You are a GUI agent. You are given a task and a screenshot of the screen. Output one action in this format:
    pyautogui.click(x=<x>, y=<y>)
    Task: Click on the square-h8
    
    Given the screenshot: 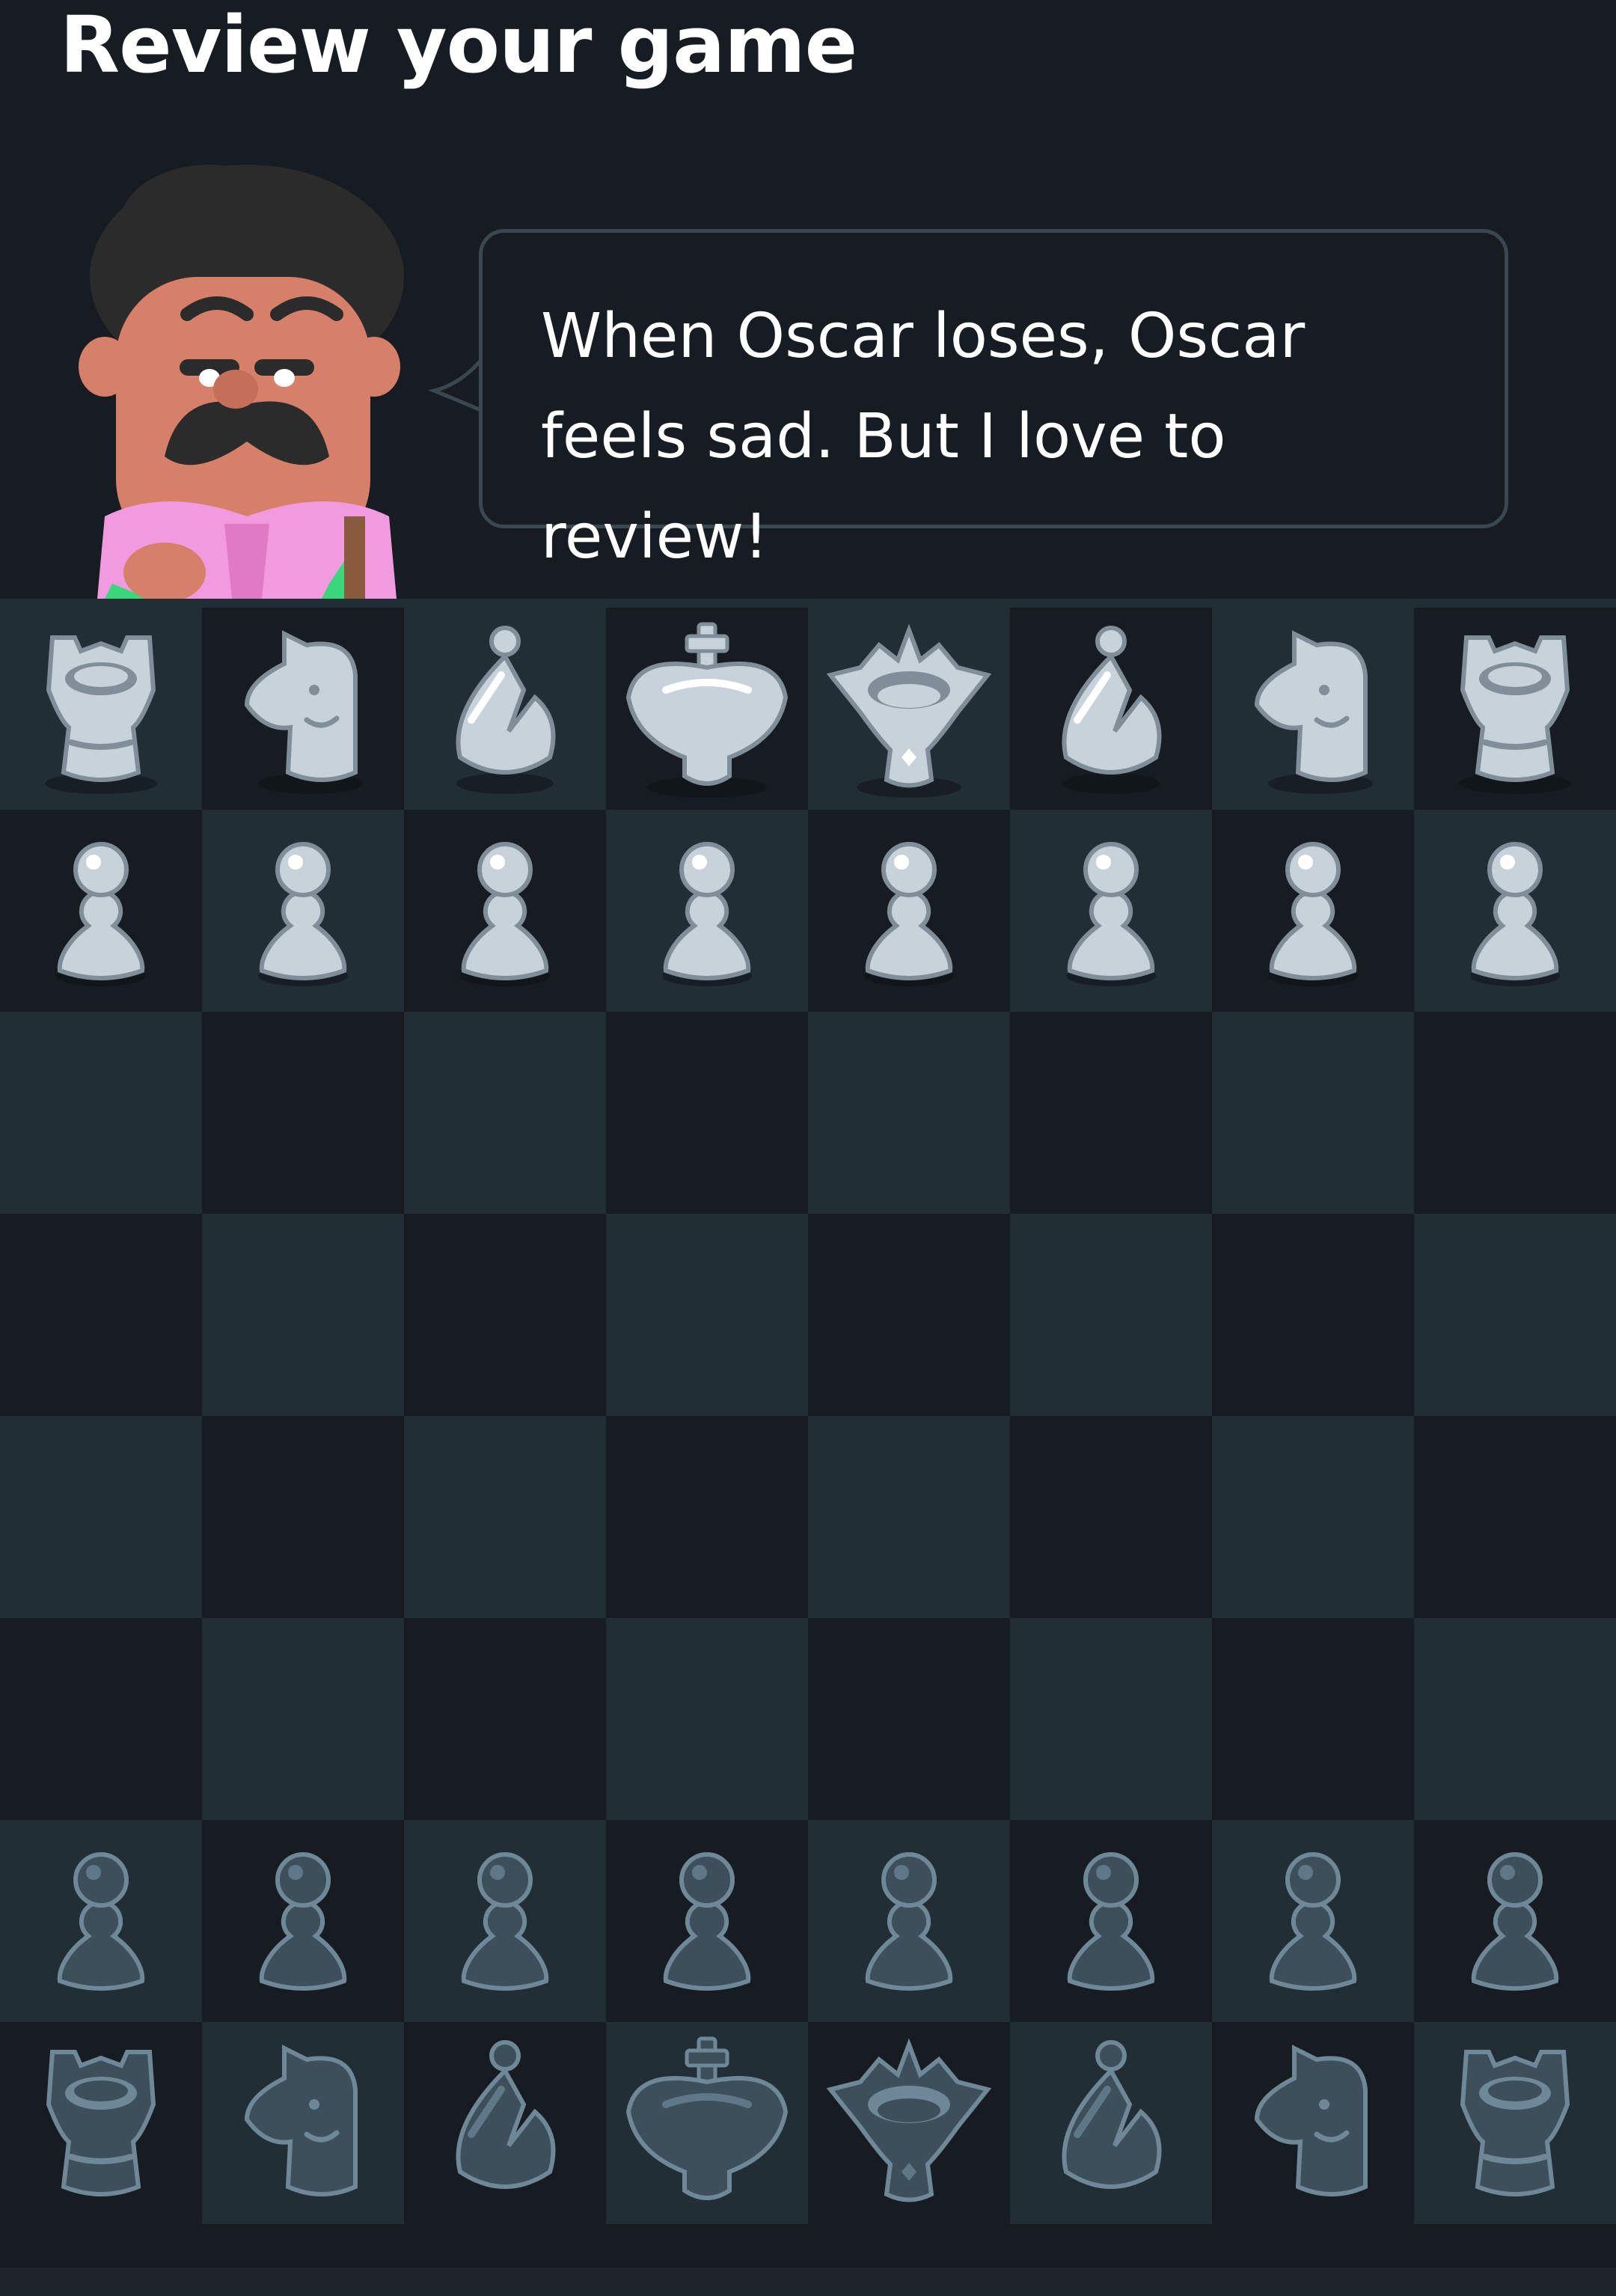 What is the action you would take?
    pyautogui.click(x=1515, y=709)
    